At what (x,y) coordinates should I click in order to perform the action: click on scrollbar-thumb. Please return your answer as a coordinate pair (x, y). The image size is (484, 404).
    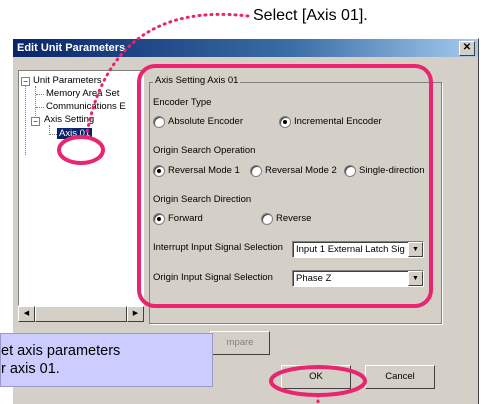
    Looking at the image, I should click on (81, 314).